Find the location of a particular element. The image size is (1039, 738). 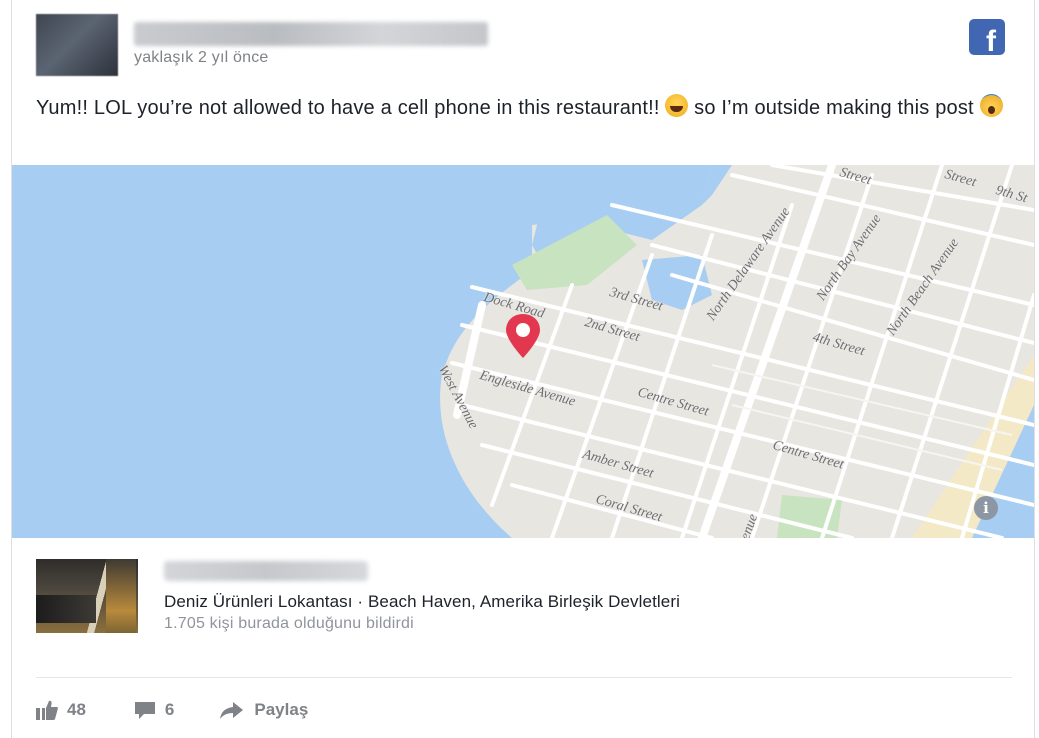

place-name: ████ ████ ███ is located at coordinates (266, 571).